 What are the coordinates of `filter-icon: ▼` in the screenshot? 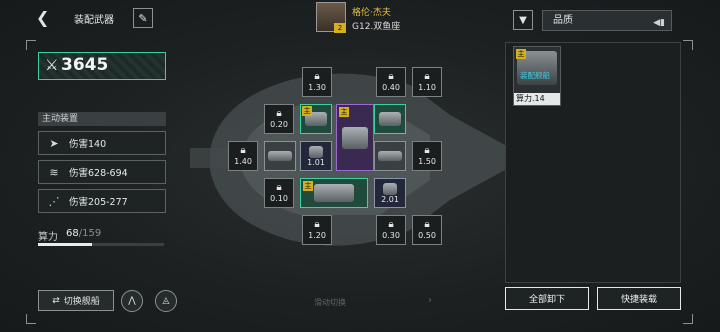 It's located at (523, 20).